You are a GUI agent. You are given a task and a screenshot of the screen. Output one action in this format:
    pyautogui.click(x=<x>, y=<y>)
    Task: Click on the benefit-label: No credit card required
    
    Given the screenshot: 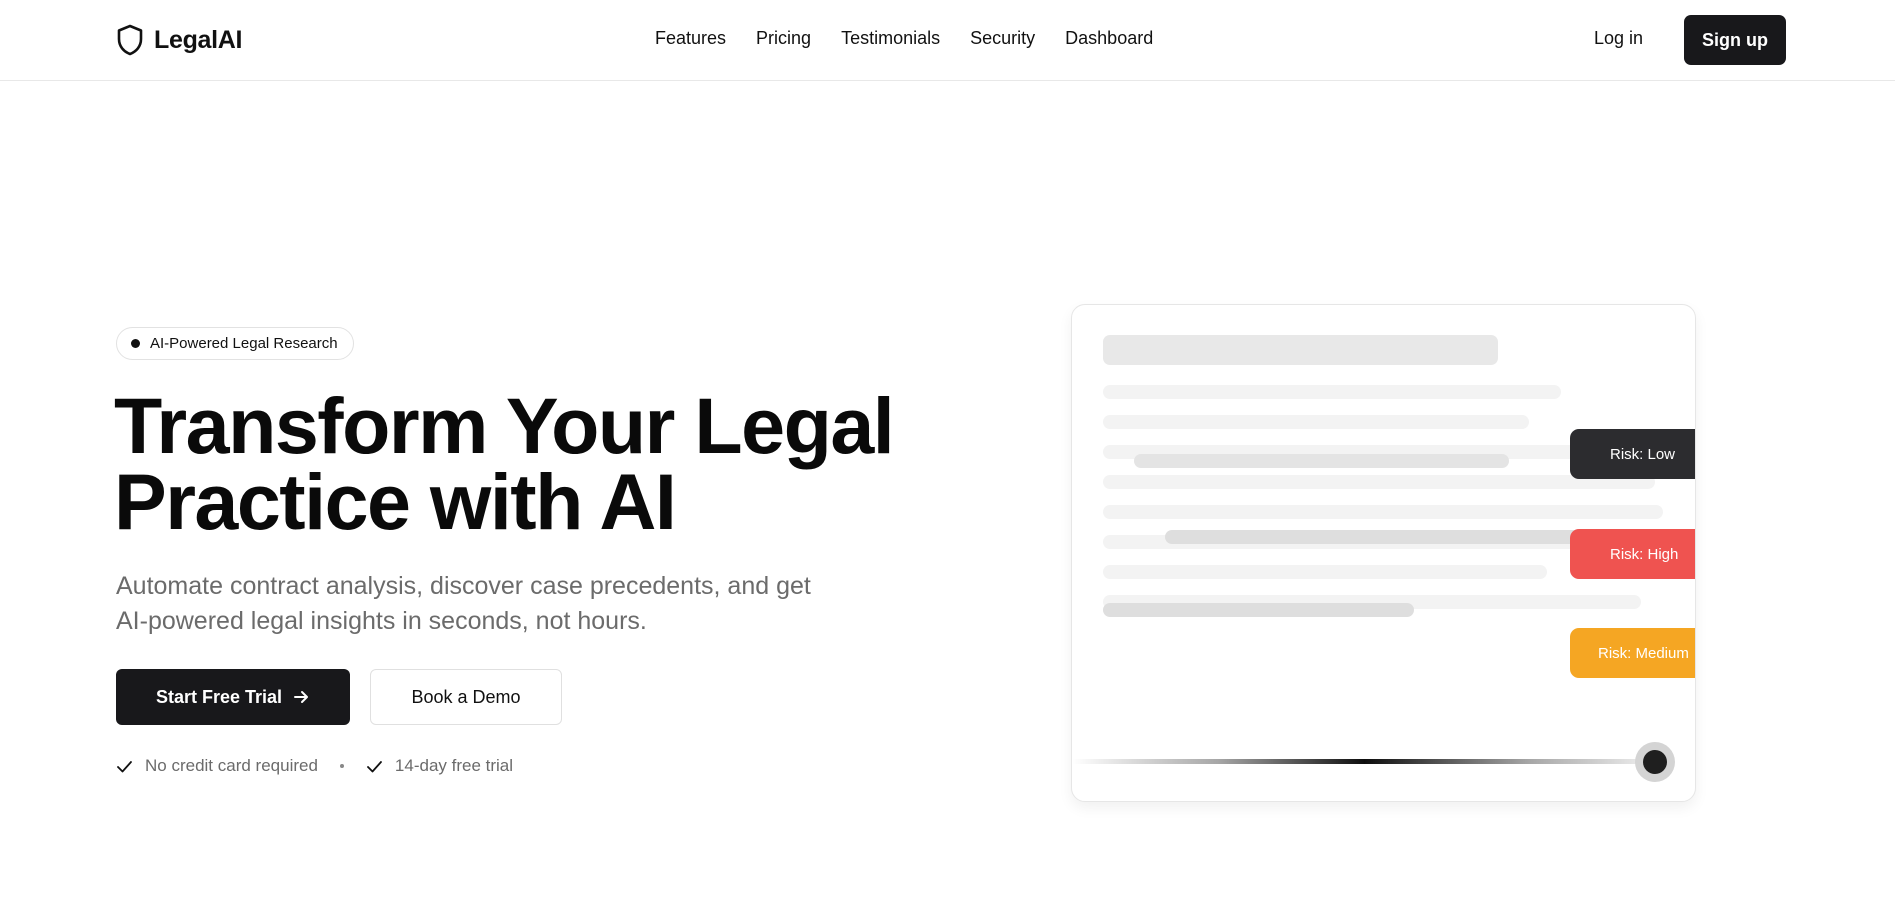 What is the action you would take?
    pyautogui.click(x=231, y=765)
    